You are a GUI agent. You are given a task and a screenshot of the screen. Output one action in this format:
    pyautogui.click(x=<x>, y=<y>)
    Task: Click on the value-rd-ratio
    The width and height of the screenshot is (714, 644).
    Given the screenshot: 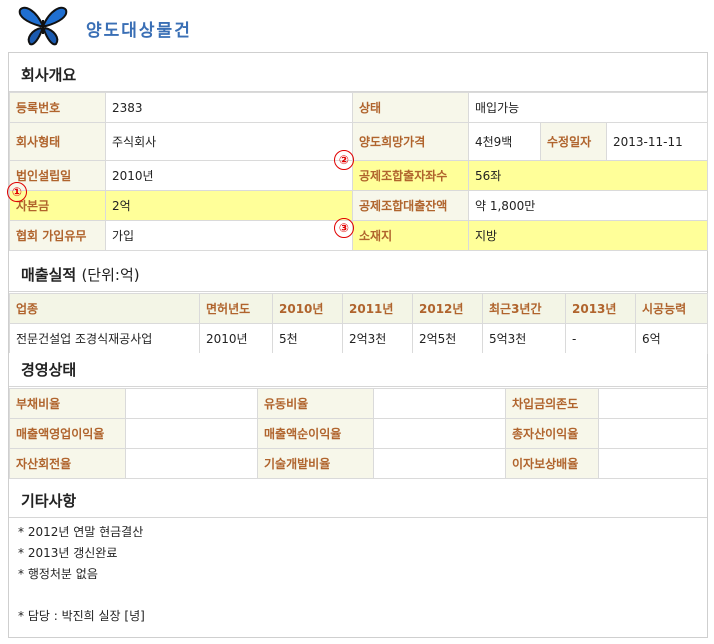 What is the action you would take?
    pyautogui.click(x=439, y=463)
    